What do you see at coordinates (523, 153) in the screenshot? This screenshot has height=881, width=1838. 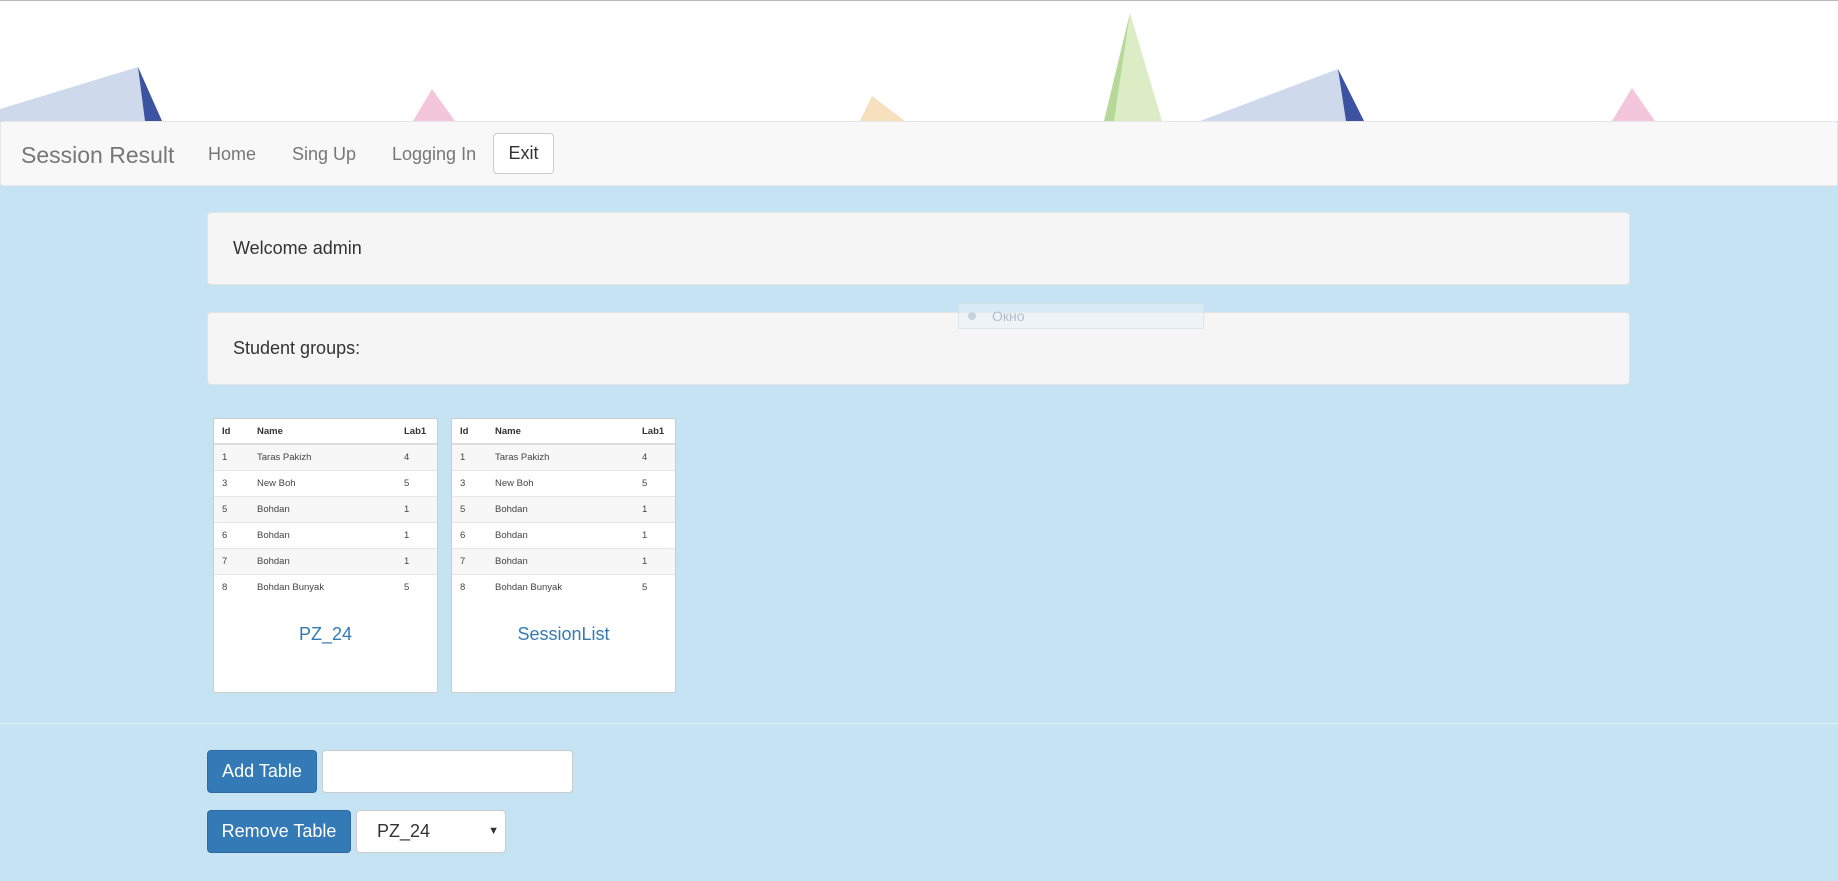 I see `exit-button: Exit` at bounding box center [523, 153].